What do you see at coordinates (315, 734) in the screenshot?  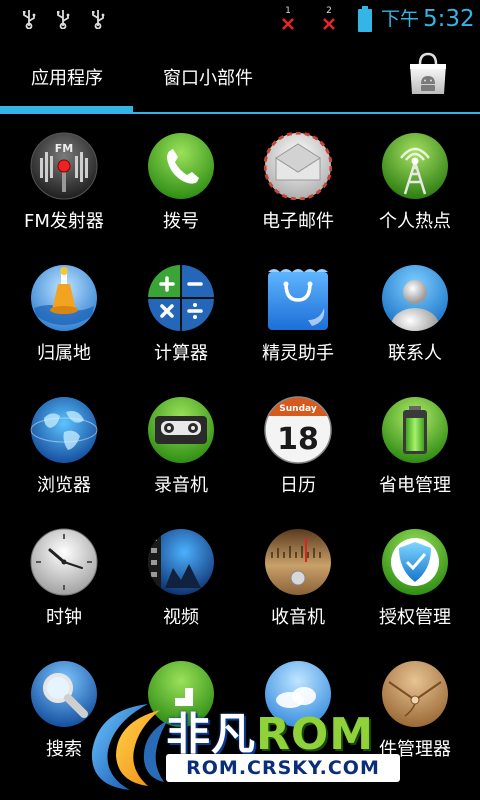 I see `watermark-title-en: ROM` at bounding box center [315, 734].